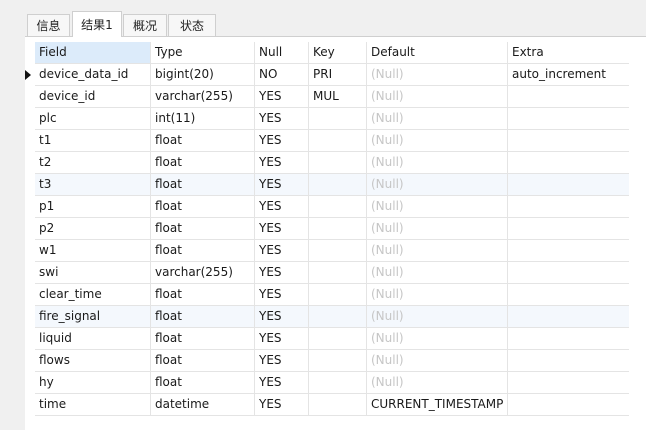 Image resolution: width=646 pixels, height=430 pixels. I want to click on cell-type: int(11), so click(203, 118).